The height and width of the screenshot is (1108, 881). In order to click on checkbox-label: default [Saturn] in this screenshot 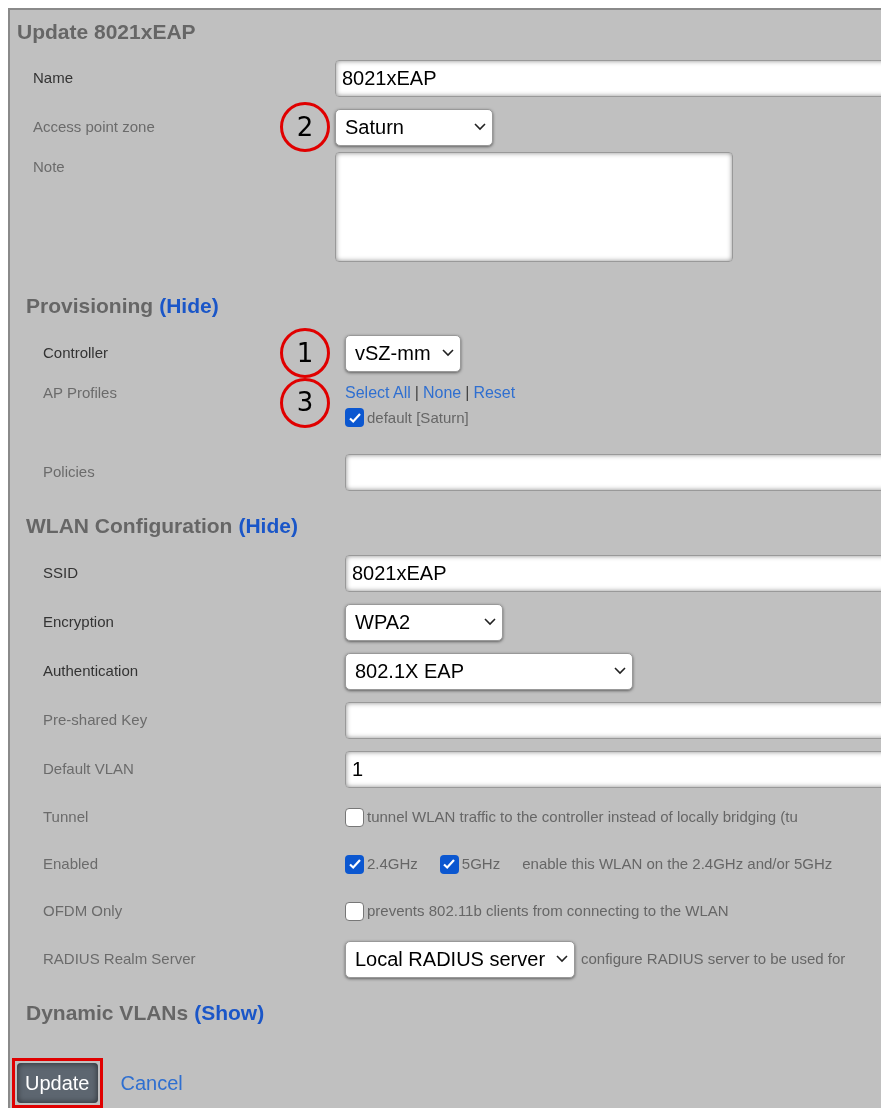, I will do `click(418, 417)`.